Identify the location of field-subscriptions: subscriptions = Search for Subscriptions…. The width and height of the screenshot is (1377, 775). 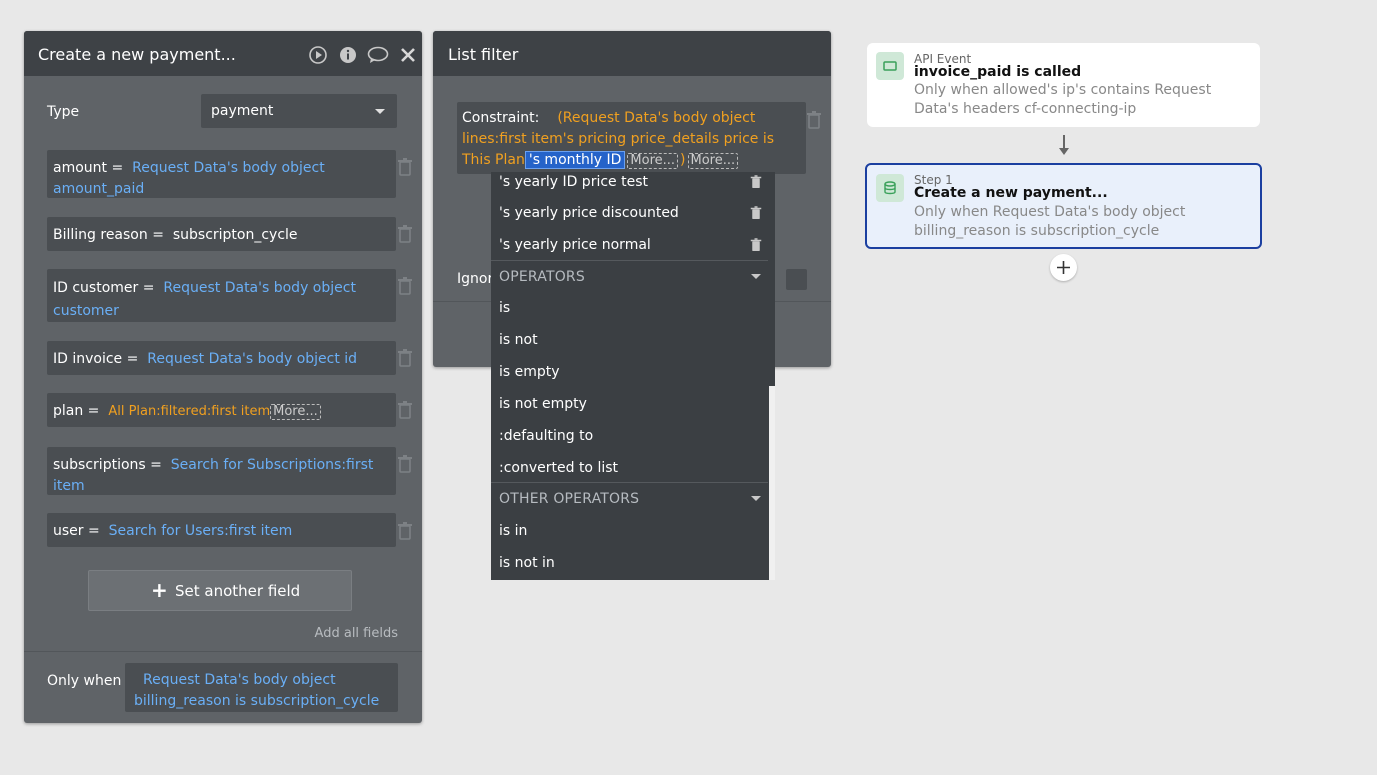
(221, 471).